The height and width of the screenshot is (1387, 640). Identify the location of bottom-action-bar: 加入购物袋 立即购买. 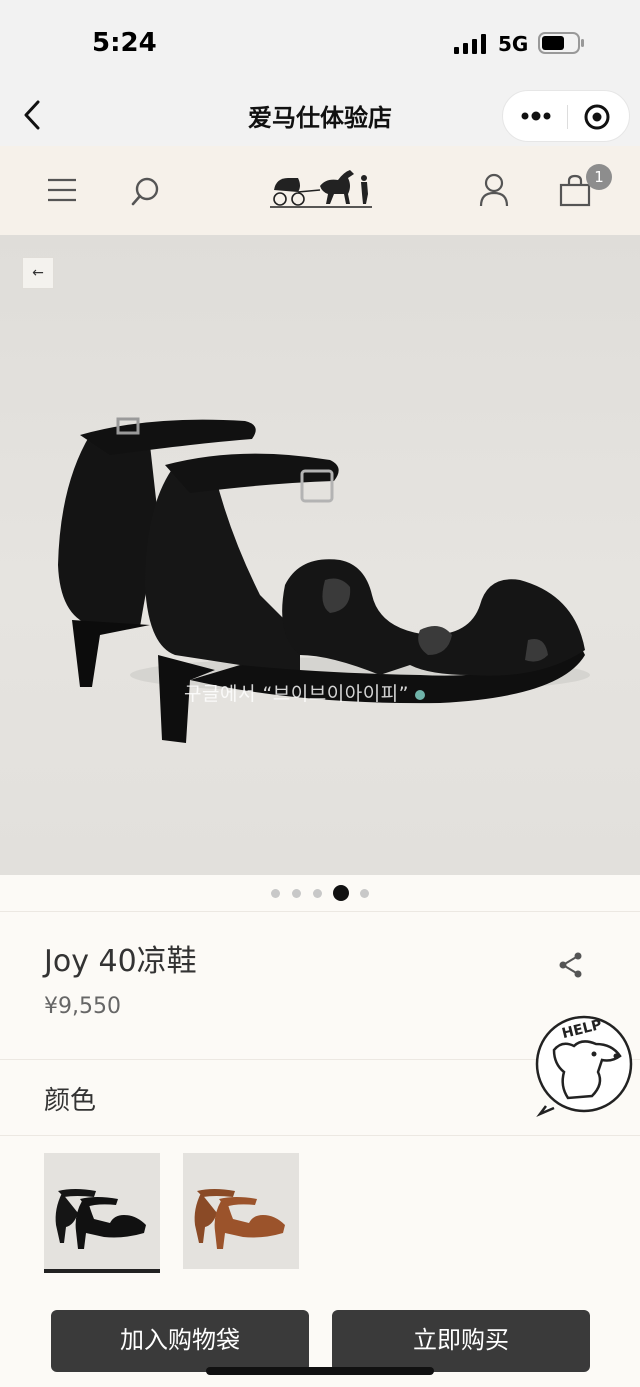
(320, 1336).